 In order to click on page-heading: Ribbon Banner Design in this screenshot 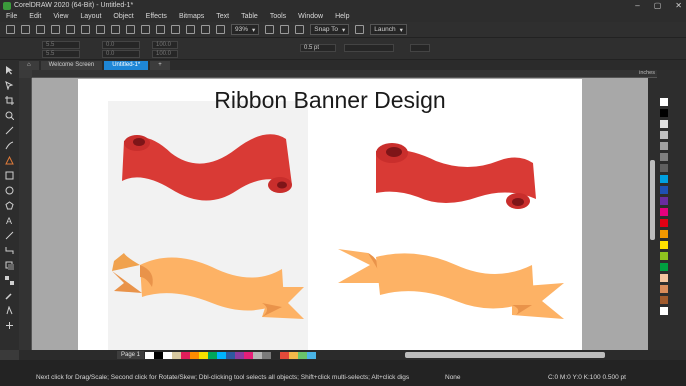, I will do `click(330, 100)`.